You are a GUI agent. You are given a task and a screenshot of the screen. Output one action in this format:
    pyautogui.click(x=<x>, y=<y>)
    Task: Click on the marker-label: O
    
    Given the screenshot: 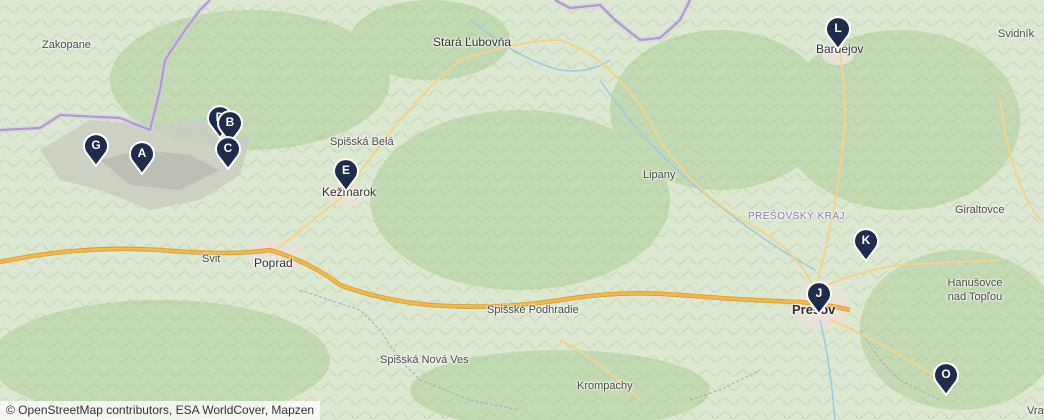 What is the action you would take?
    pyautogui.click(x=946, y=374)
    